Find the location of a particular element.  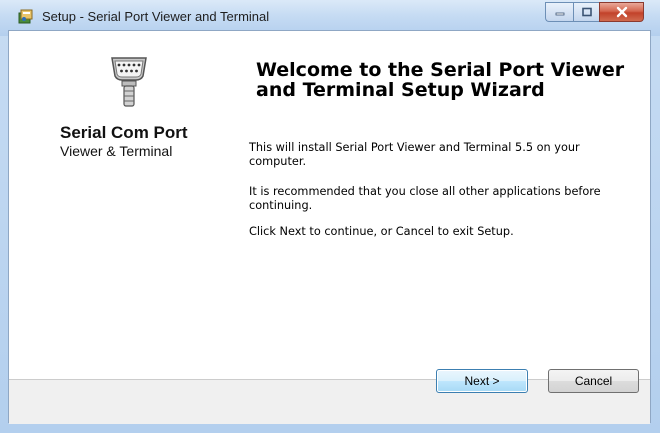

minimize-button is located at coordinates (559, 12).